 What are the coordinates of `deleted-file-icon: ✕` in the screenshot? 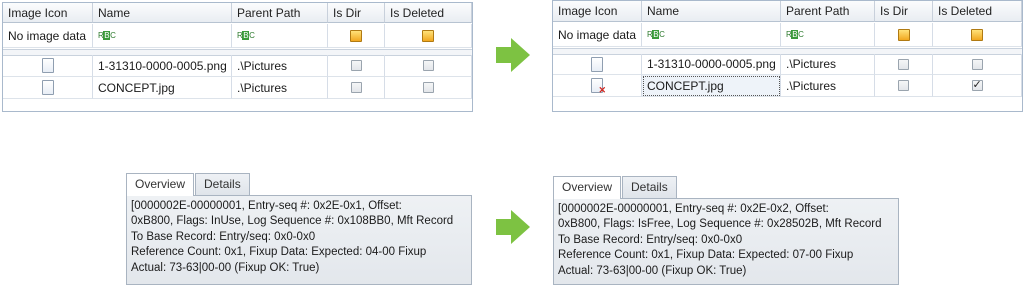 It's located at (598, 86).